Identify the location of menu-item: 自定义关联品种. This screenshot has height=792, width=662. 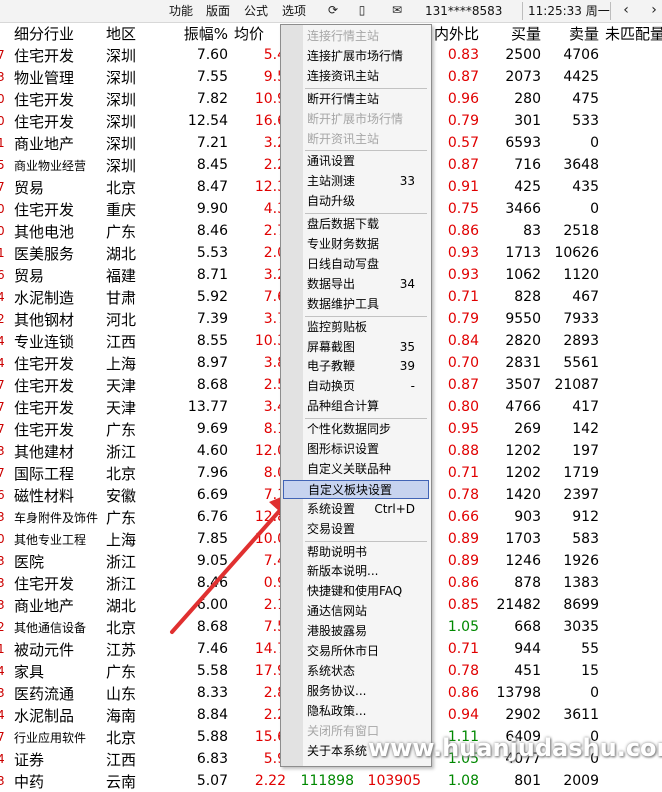
(356, 469).